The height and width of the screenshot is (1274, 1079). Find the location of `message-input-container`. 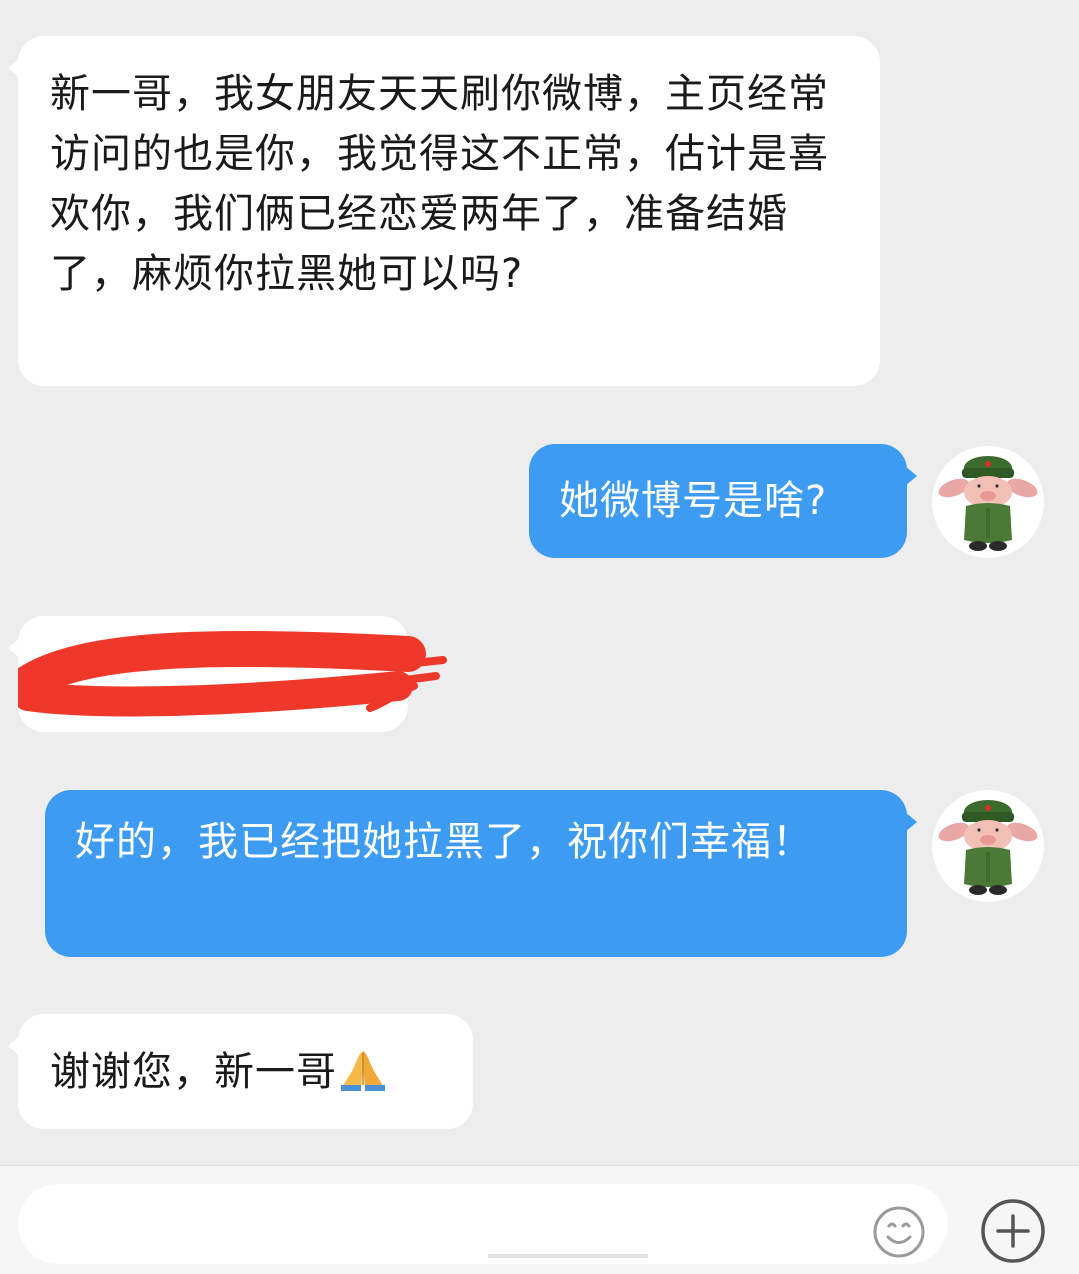

message-input-container is located at coordinates (483, 1224).